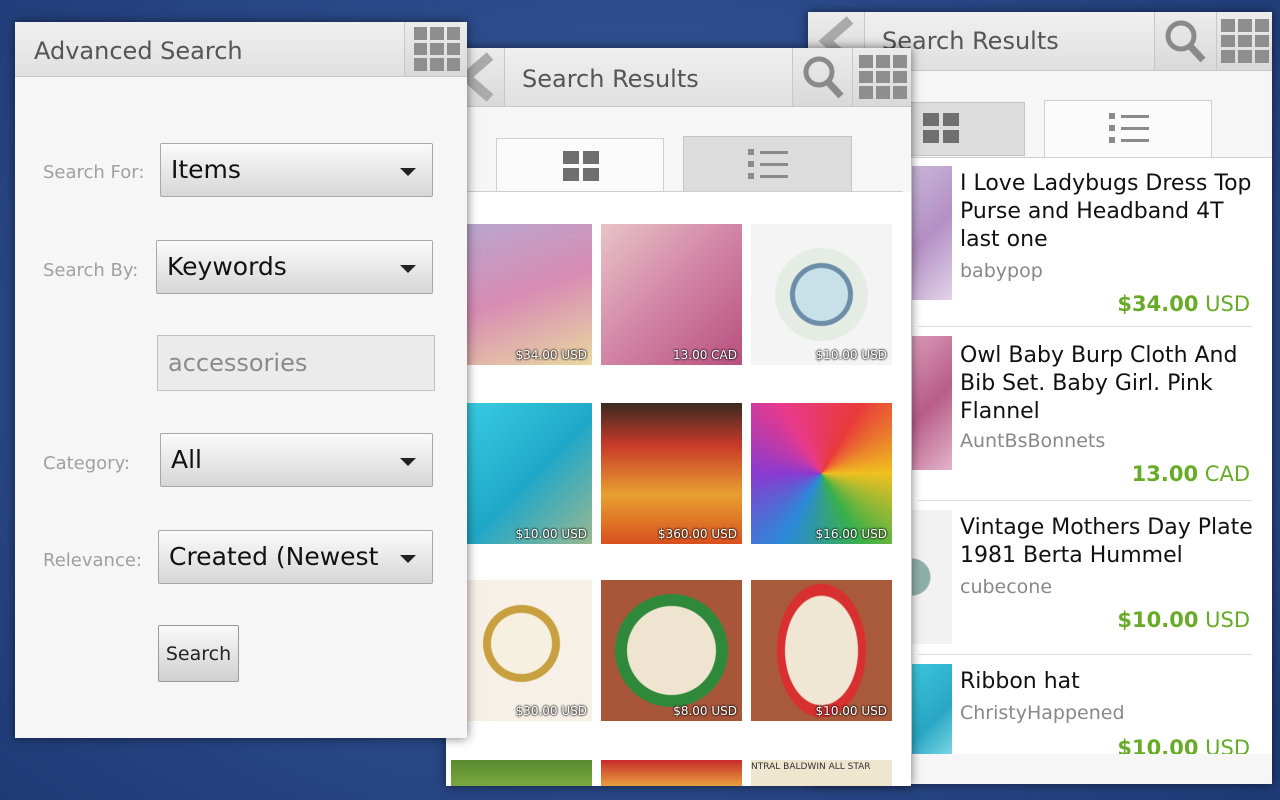 This screenshot has width=1280, height=800. Describe the element at coordinates (1042, 713) in the screenshot. I see `item-seller: ChristyHappened` at that location.